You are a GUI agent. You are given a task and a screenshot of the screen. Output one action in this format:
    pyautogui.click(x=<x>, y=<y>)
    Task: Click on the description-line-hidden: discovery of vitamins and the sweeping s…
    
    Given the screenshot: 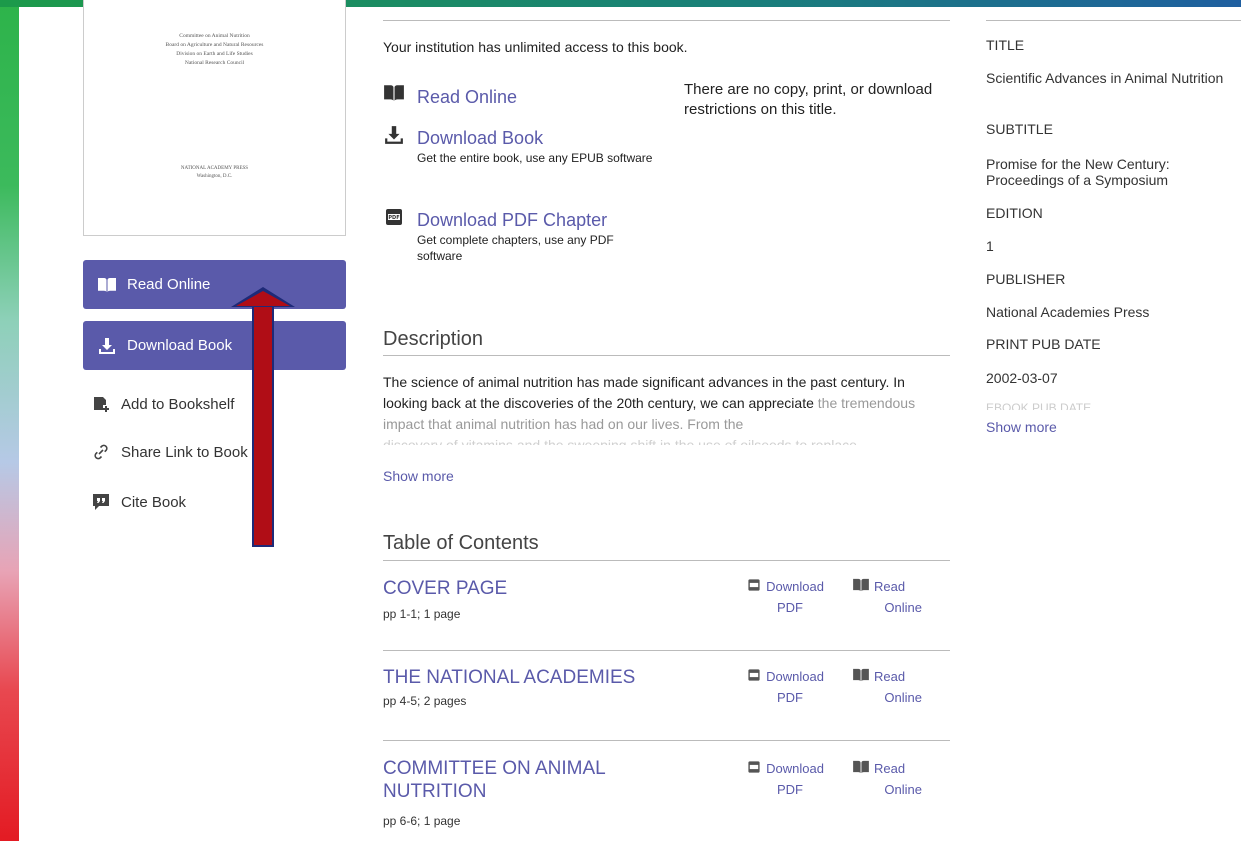 What is the action you would take?
    pyautogui.click(x=620, y=441)
    